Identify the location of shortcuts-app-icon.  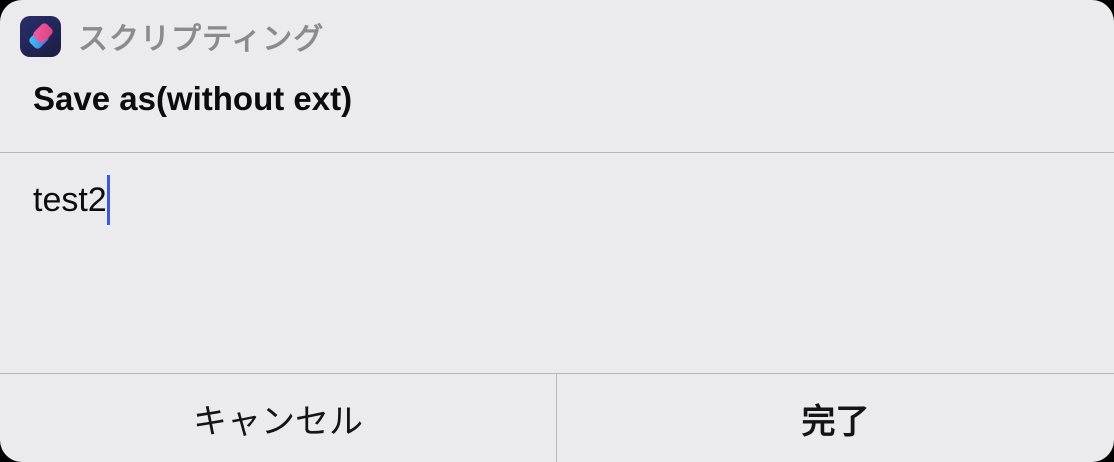
(40, 36).